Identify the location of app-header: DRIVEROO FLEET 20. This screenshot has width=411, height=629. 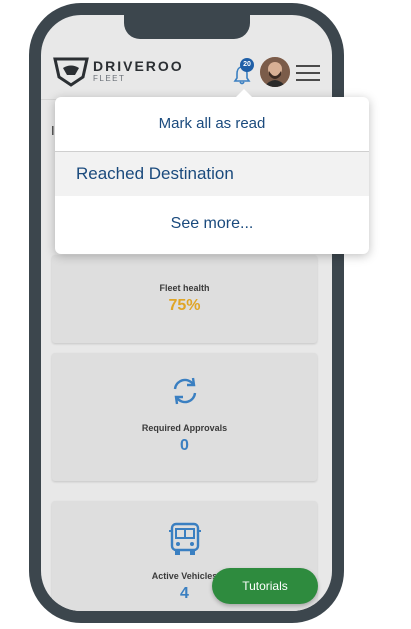
(186, 72).